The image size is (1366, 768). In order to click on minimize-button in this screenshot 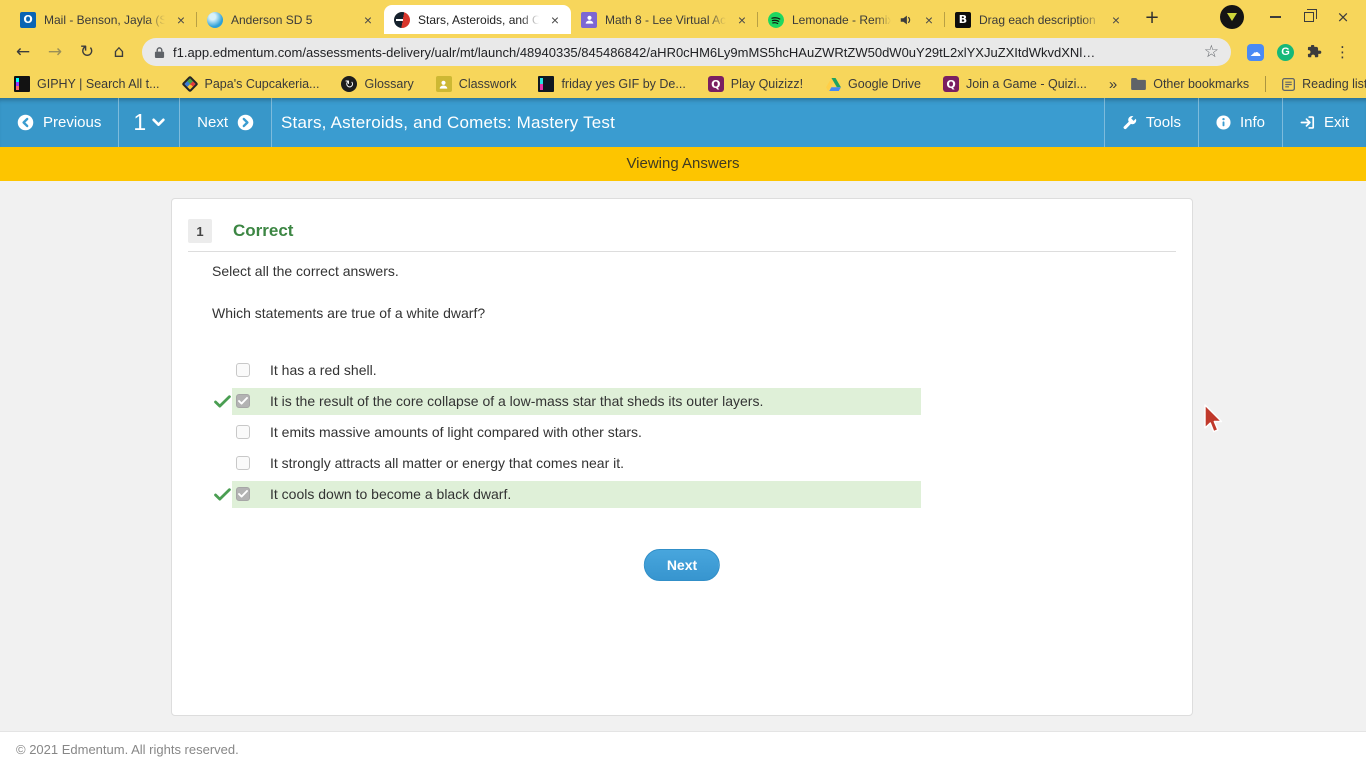, I will do `click(1275, 17)`.